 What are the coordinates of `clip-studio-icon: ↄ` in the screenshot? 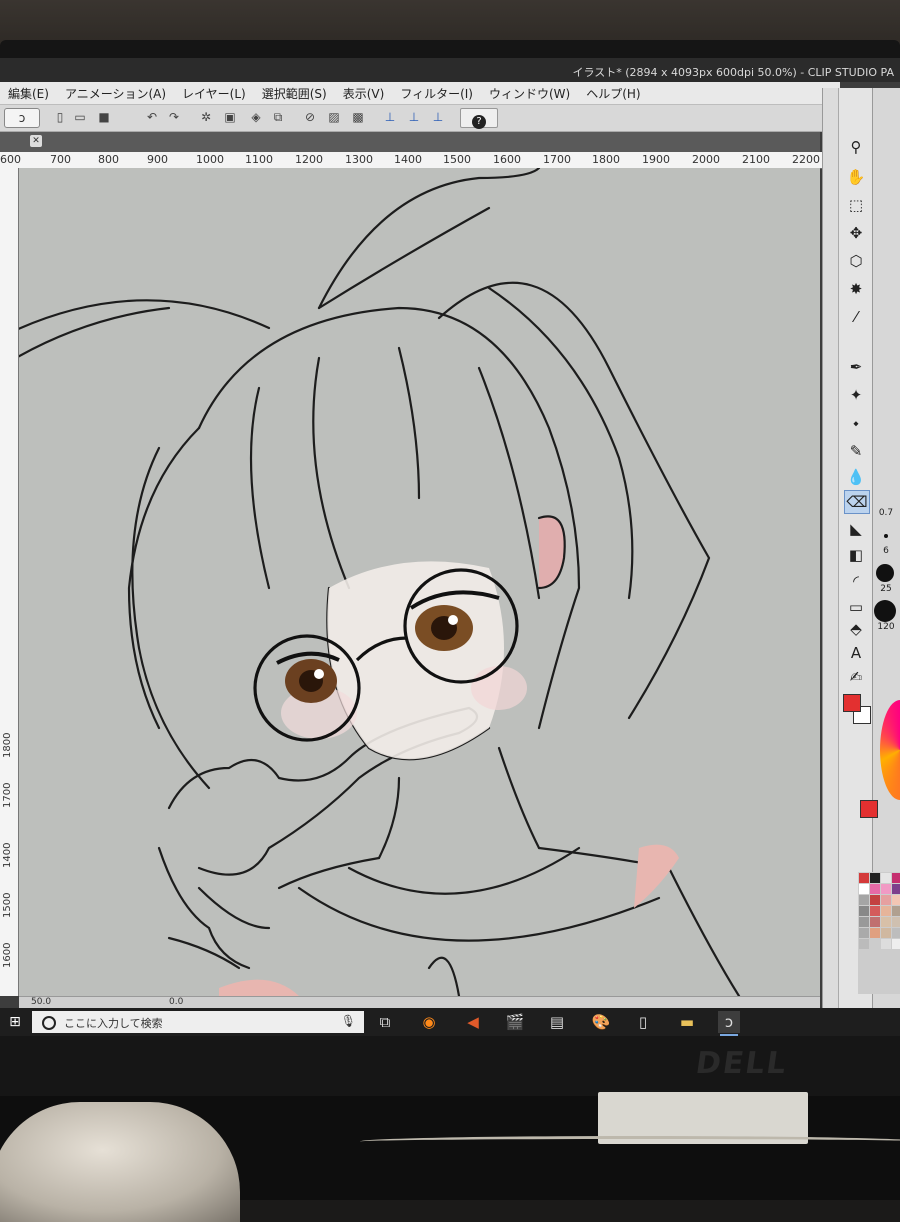 It's located at (729, 1023).